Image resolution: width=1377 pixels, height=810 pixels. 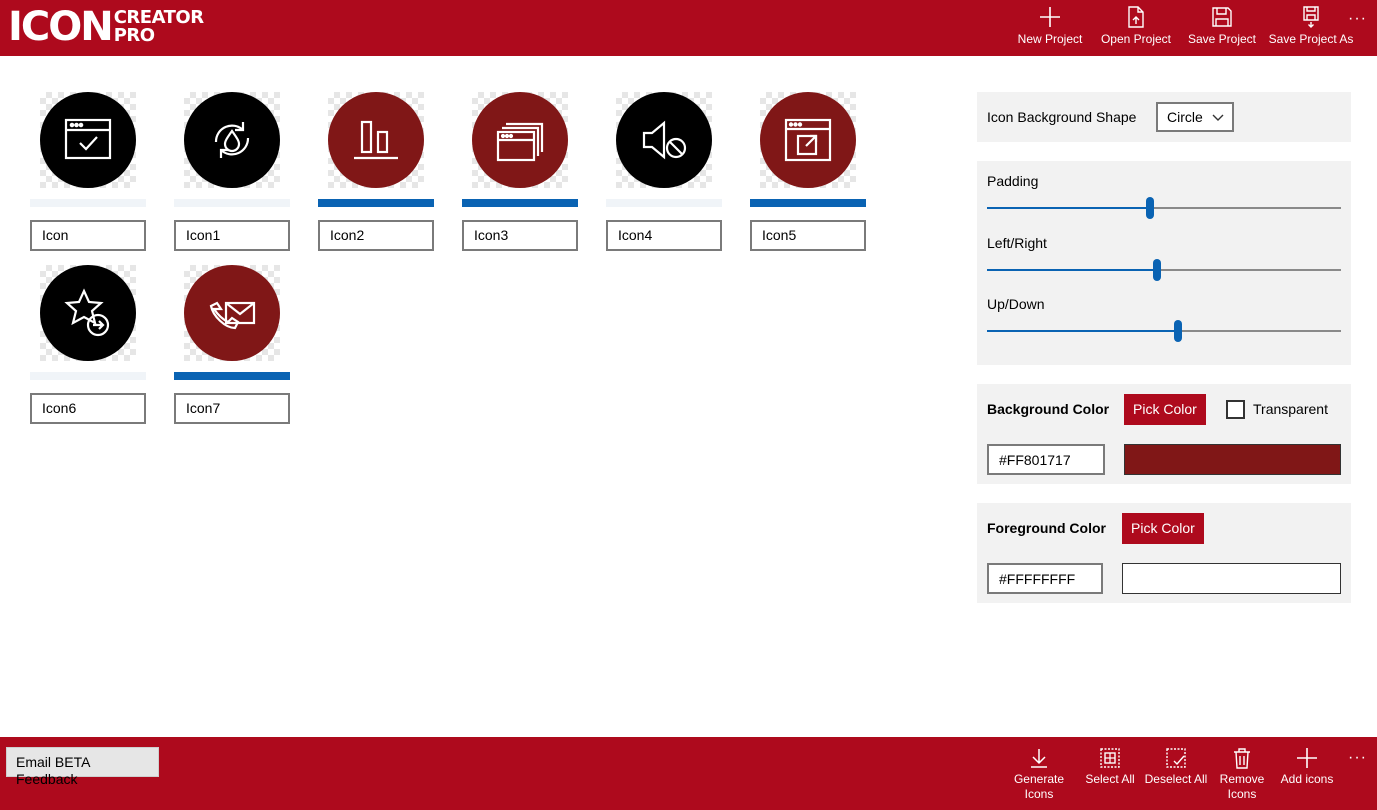 What do you see at coordinates (664, 235) in the screenshot?
I see `icon-name-field: Icon4` at bounding box center [664, 235].